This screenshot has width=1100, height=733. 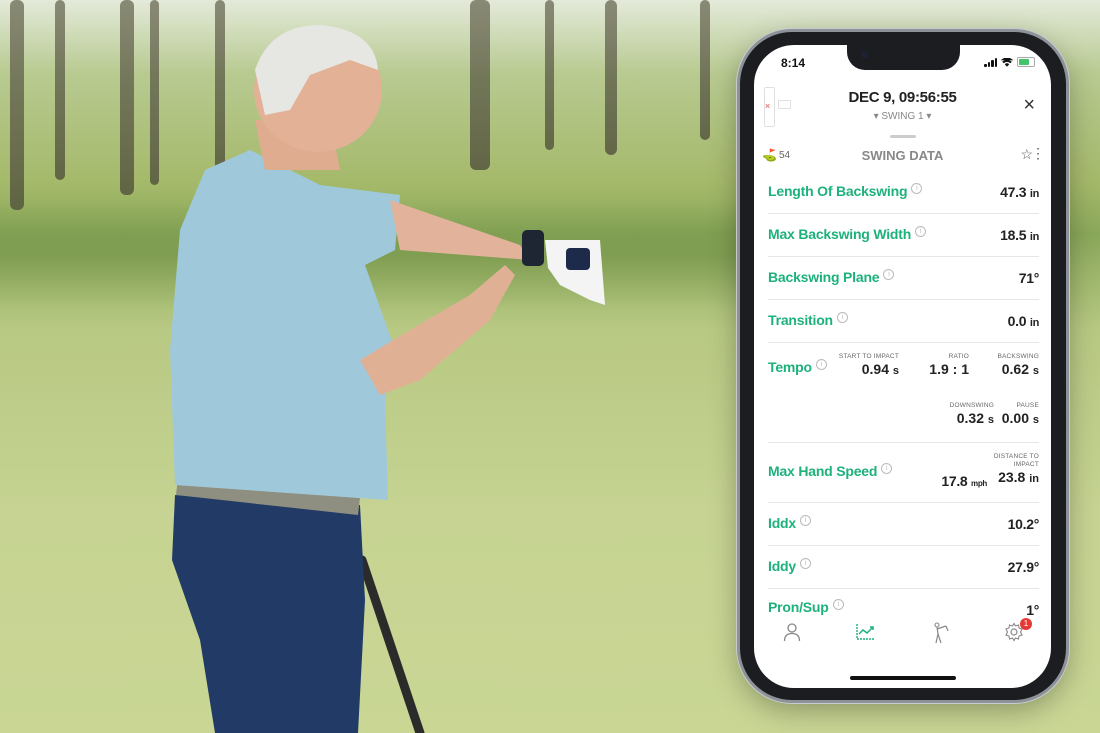 I want to click on metric-value: 1°, so click(x=1032, y=610).